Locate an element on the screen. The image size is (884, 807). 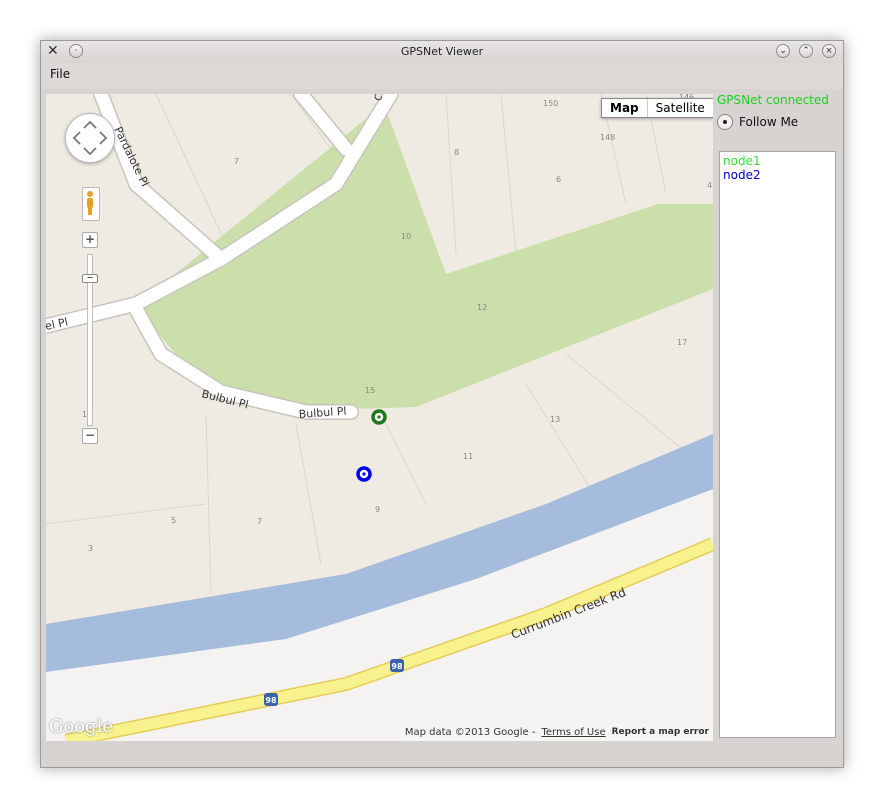
highway-shield-2-label: 98 is located at coordinates (397, 666).